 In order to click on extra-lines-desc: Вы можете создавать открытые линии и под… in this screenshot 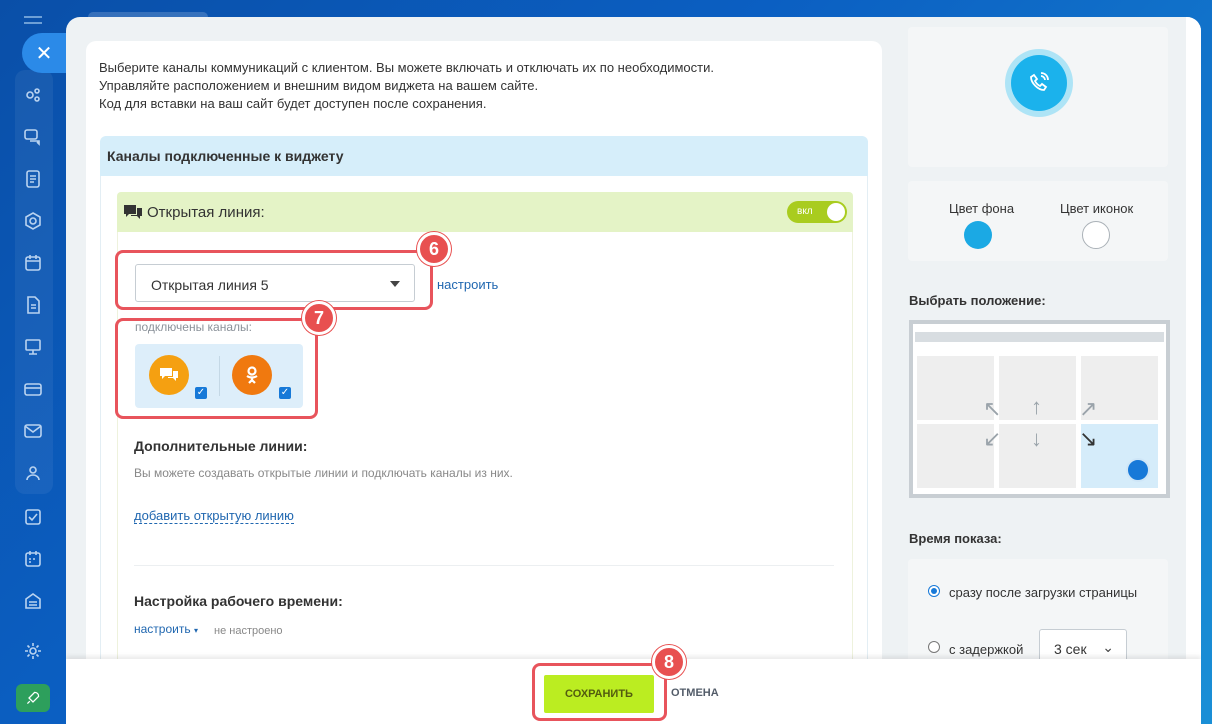, I will do `click(323, 473)`.